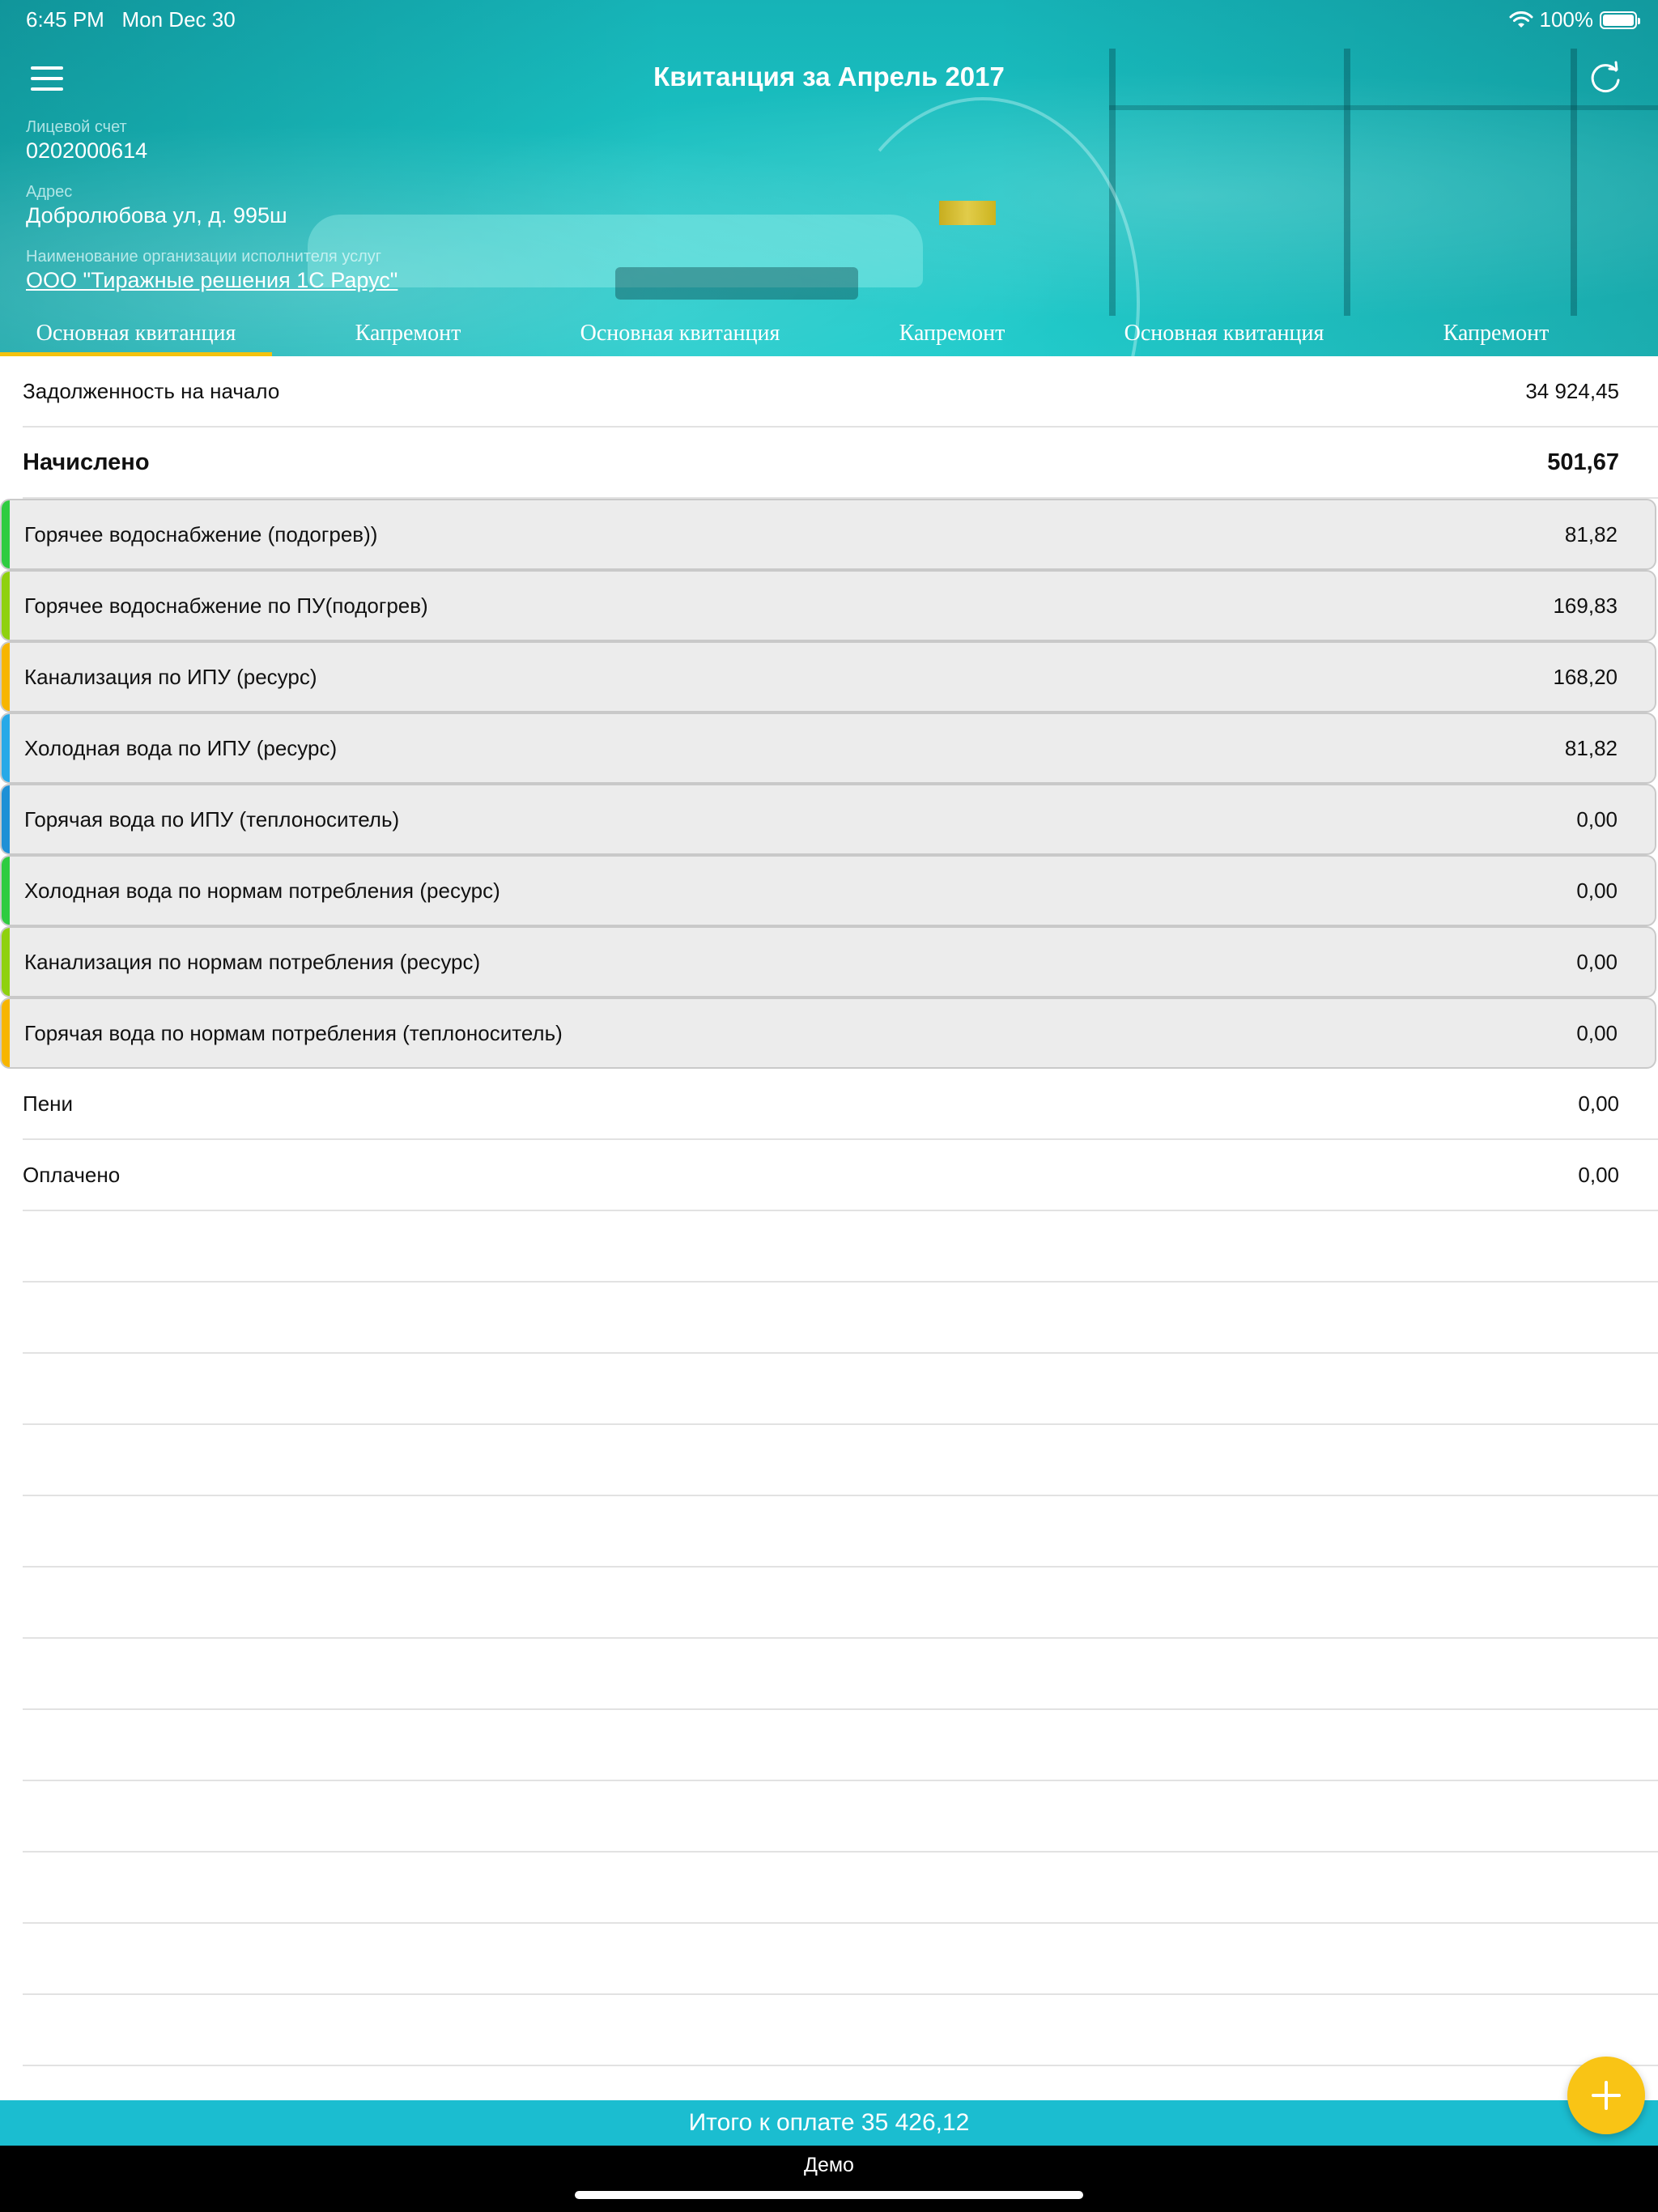 This screenshot has height=2212, width=1658. What do you see at coordinates (1566, 19) in the screenshot?
I see `battery-percent: 100%` at bounding box center [1566, 19].